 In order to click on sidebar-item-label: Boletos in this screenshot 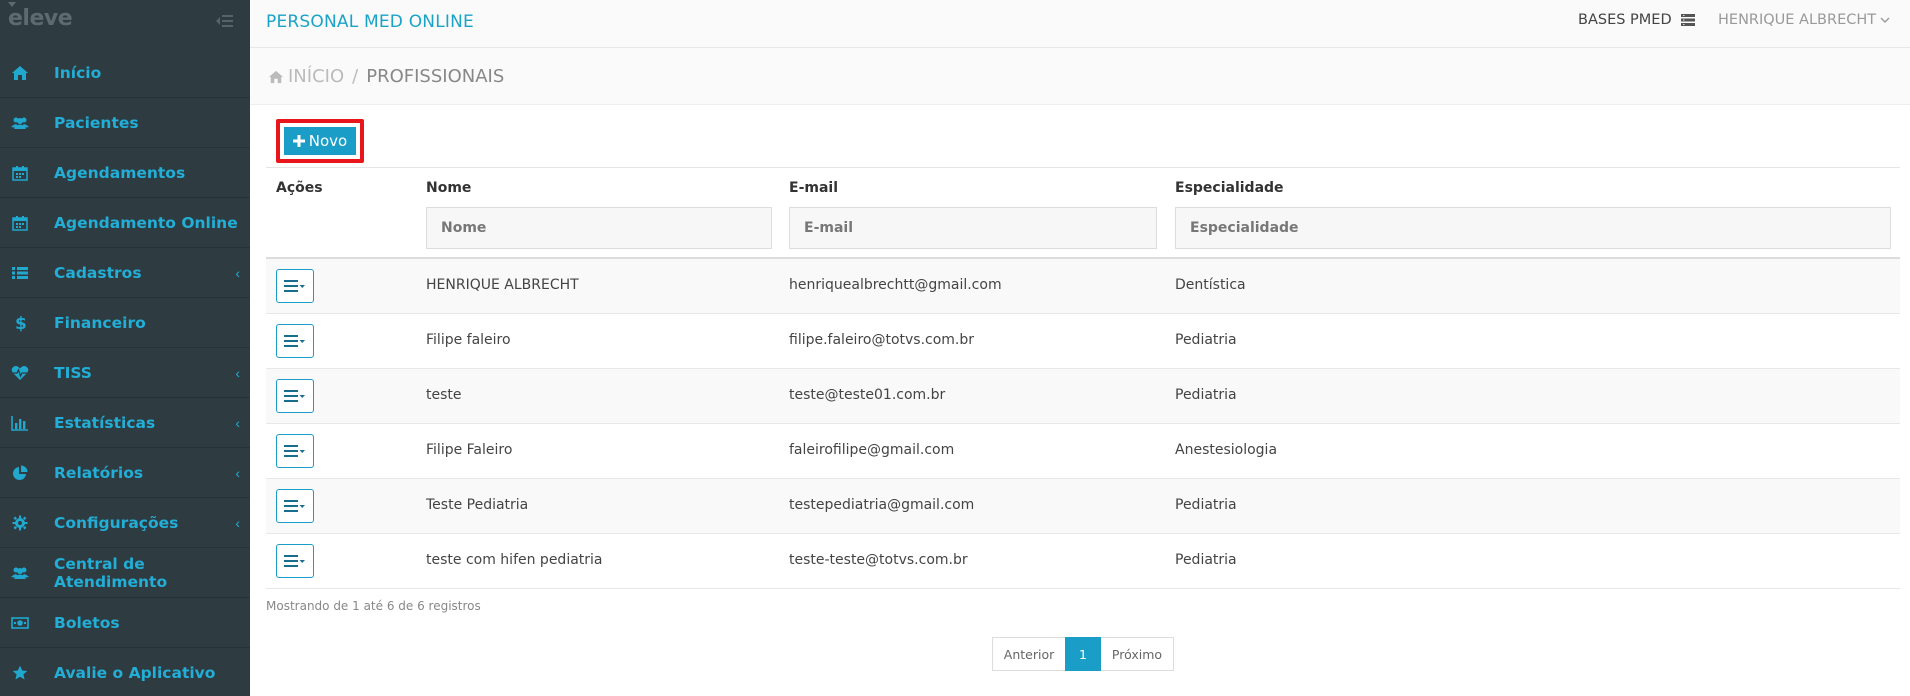, I will do `click(87, 622)`.